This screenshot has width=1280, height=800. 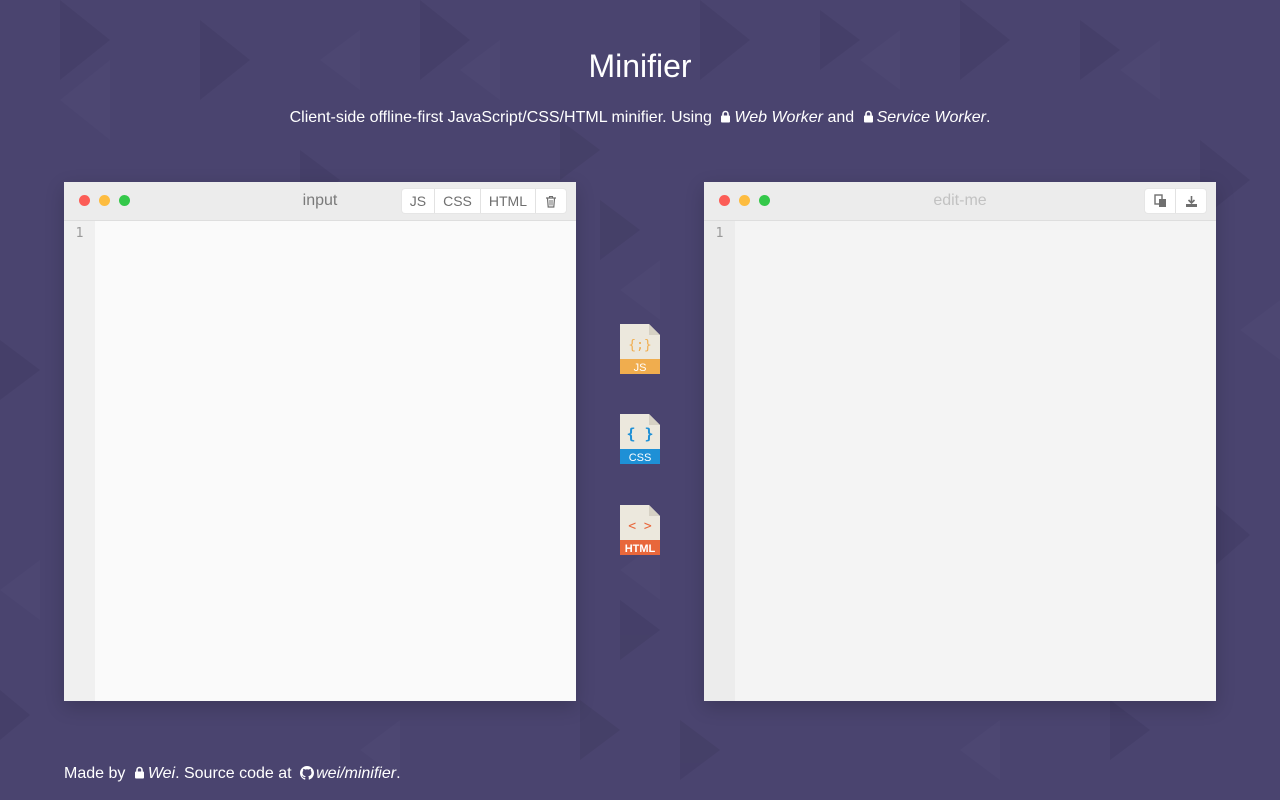 What do you see at coordinates (778, 117) in the screenshot?
I see `web-worker-link: Web Worker` at bounding box center [778, 117].